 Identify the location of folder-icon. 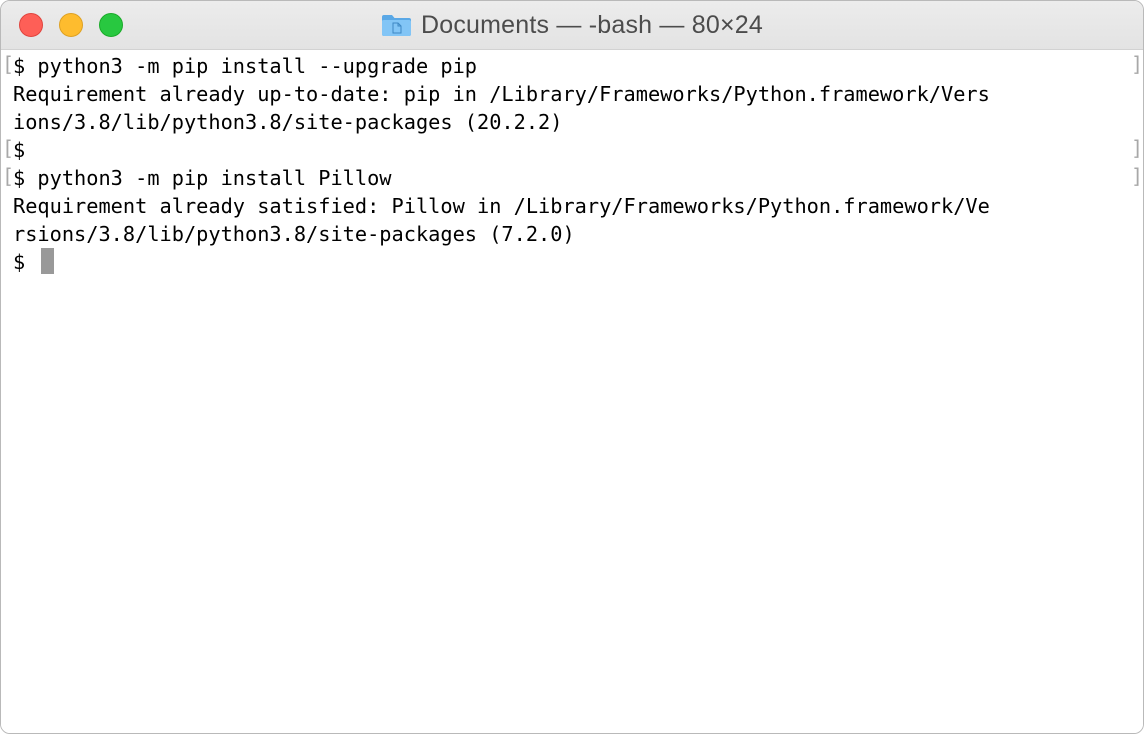
(396, 25).